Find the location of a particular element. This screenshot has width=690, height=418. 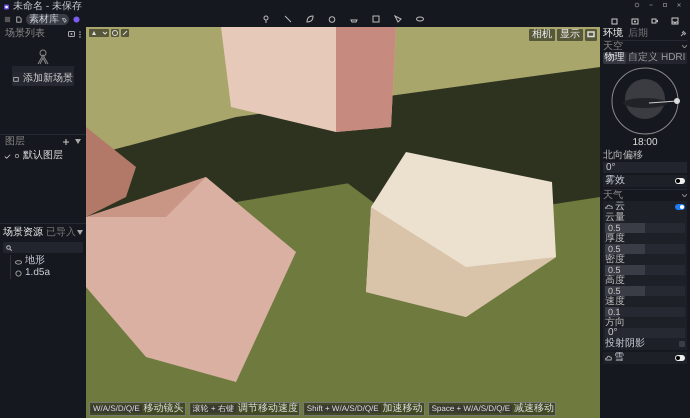

file-icon is located at coordinates (18, 19).